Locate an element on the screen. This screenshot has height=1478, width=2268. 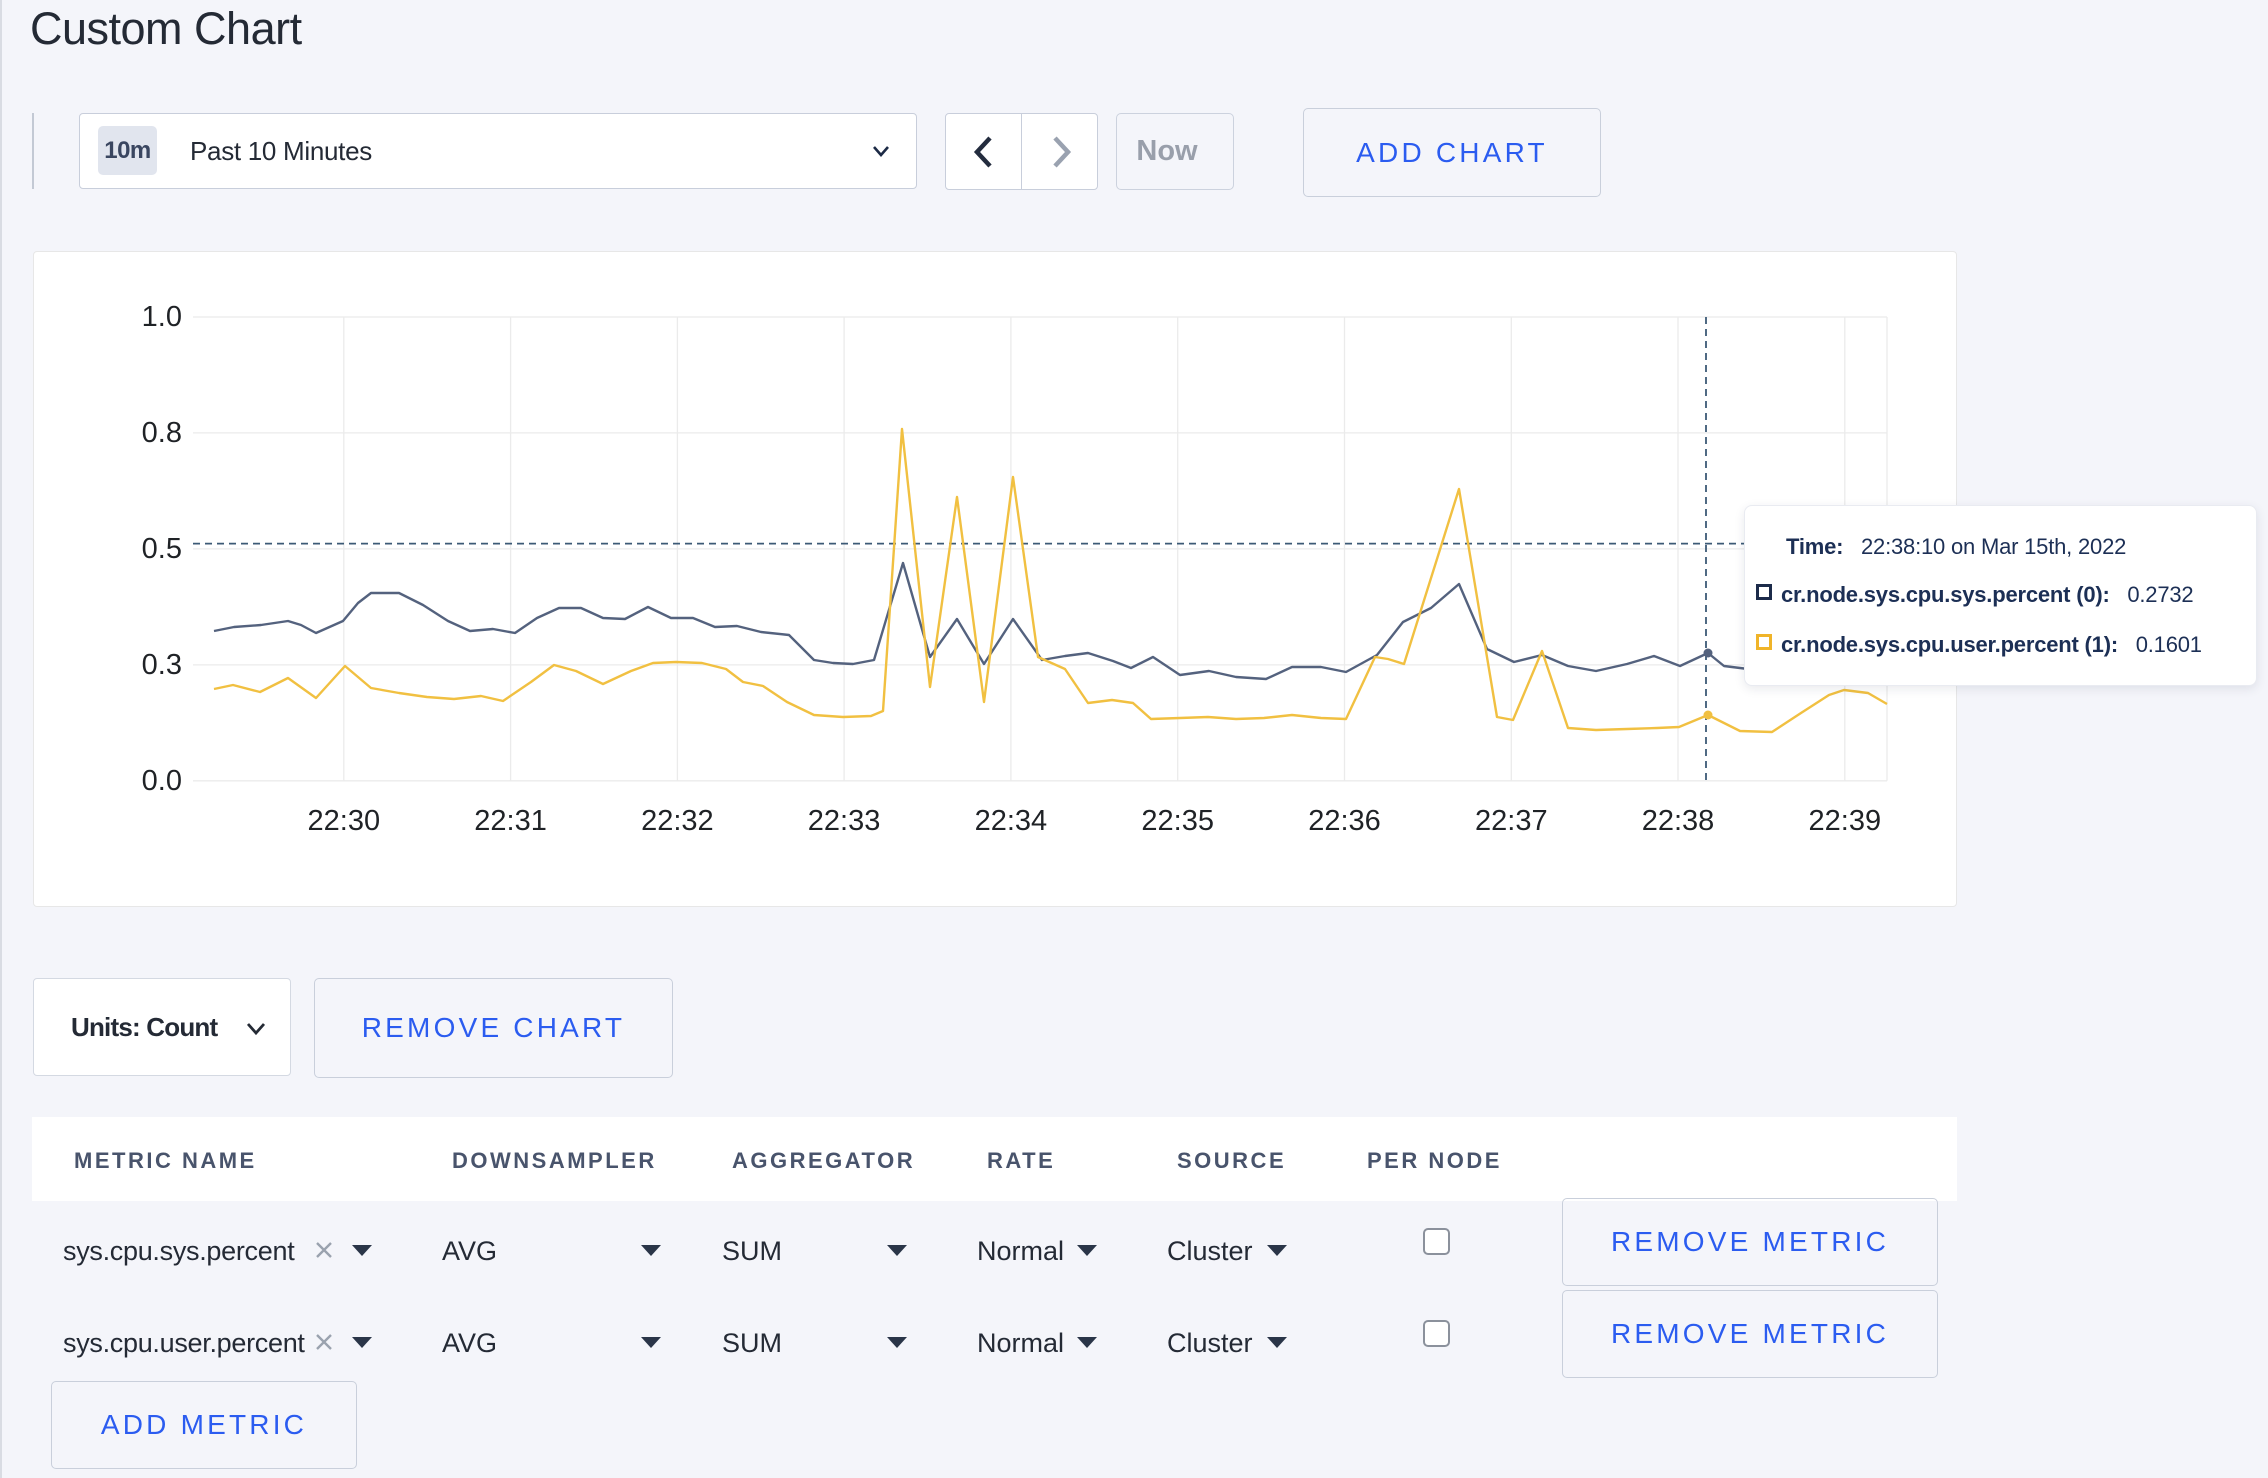
svg-text: 22:36 is located at coordinates (1344, 821).